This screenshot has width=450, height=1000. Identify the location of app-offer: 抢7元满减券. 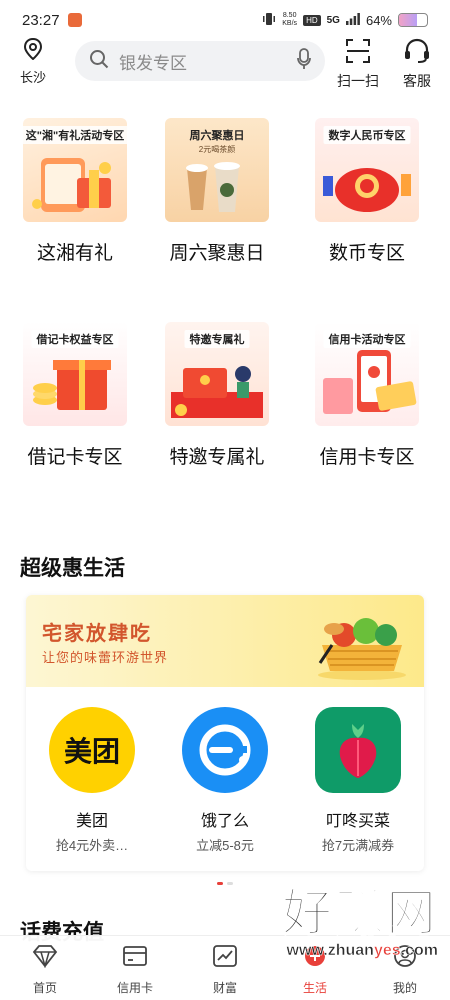
(358, 845).